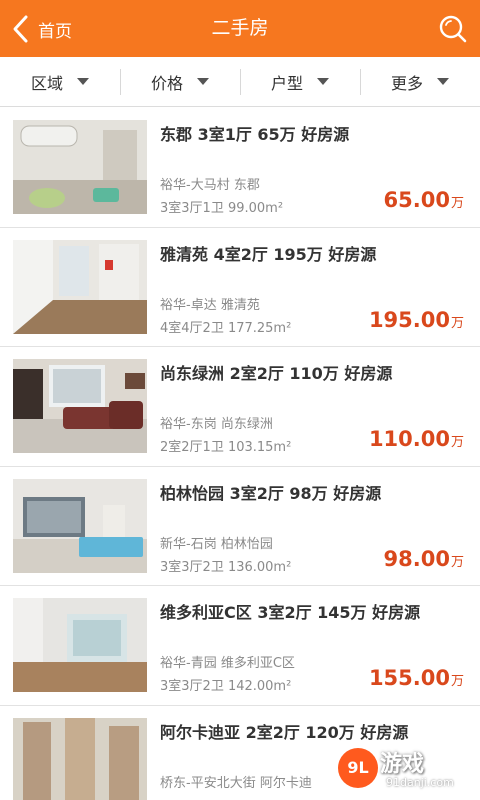 The height and width of the screenshot is (800, 480). Describe the element at coordinates (409, 319) in the screenshot. I see `price-value: 195.00` at that location.